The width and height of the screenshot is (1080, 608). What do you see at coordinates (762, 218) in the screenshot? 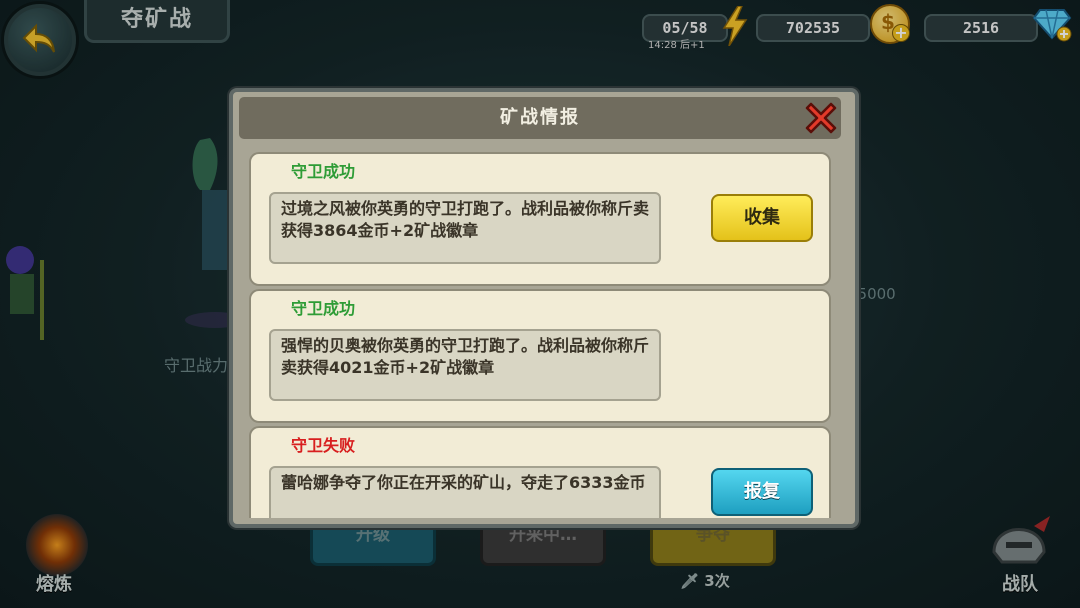
I see `collect-button: 收集` at bounding box center [762, 218].